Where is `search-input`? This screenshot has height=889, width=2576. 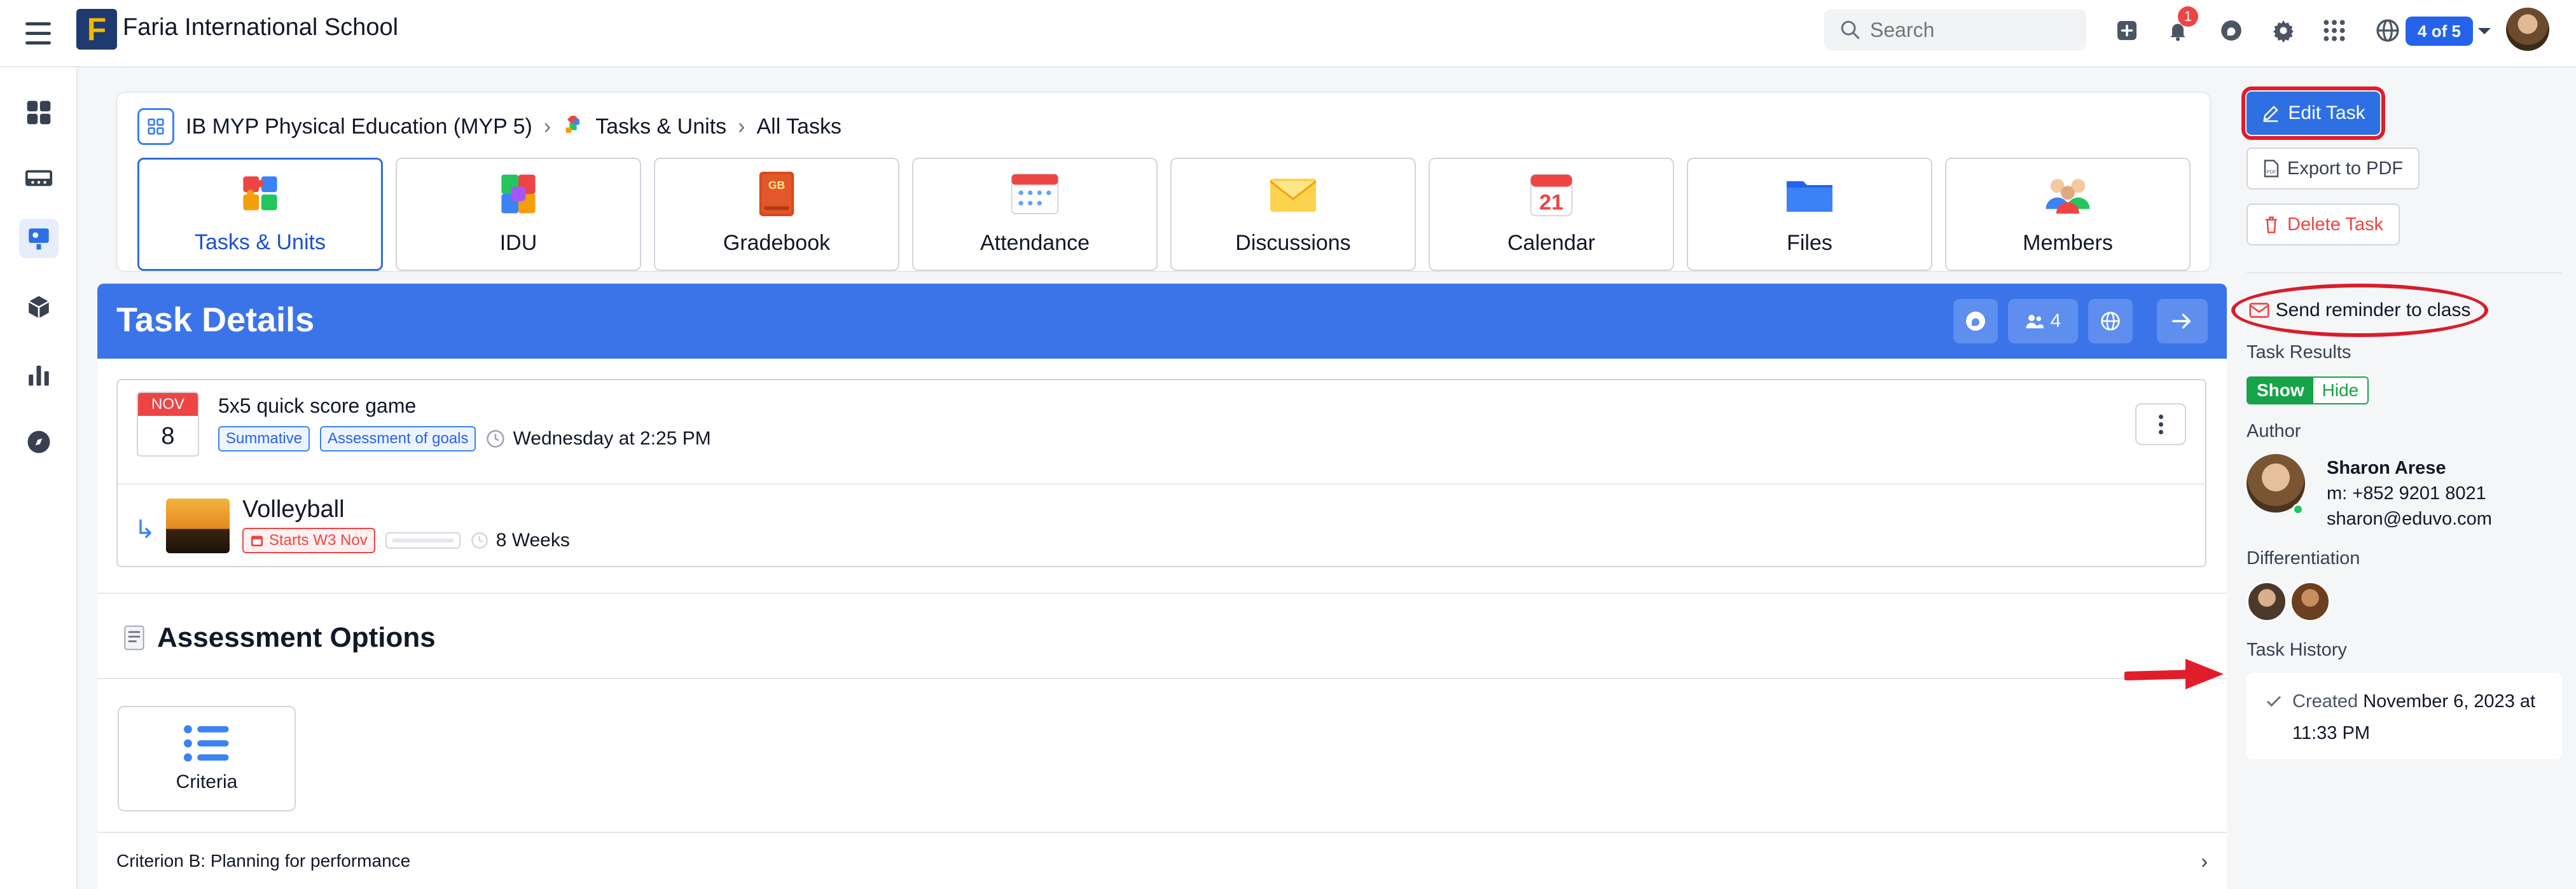
search-input is located at coordinates (1965, 30).